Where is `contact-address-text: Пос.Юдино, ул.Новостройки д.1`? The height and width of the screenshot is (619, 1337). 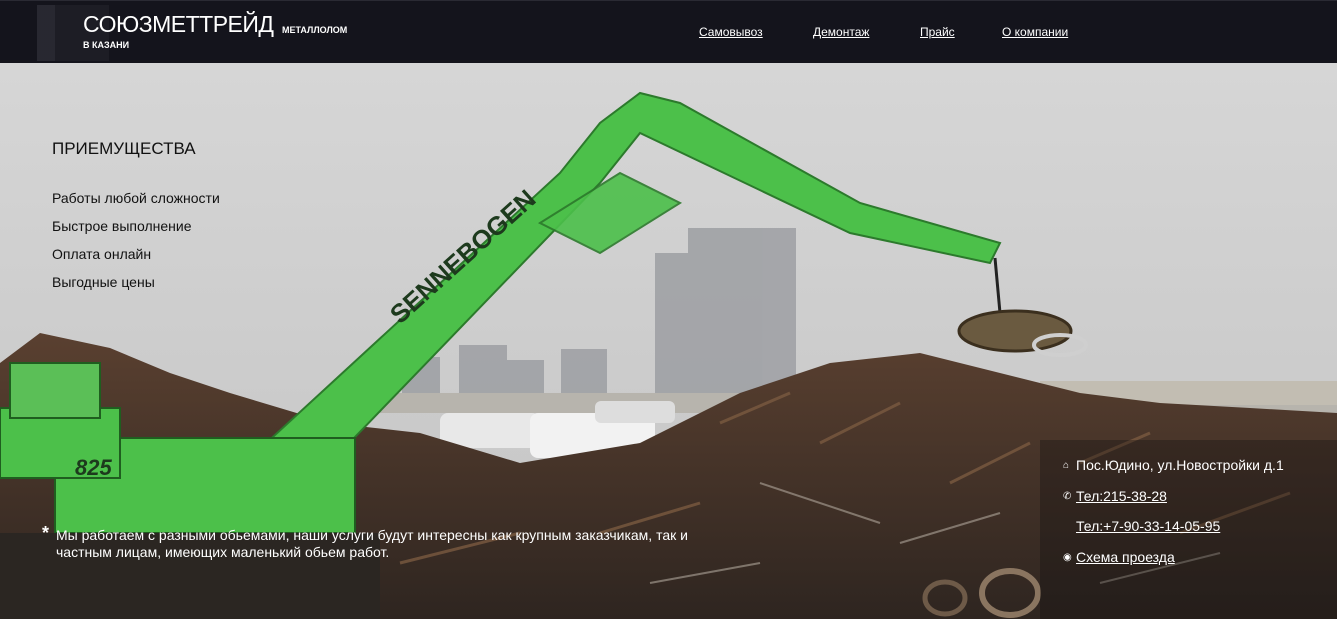 contact-address-text: Пос.Юдино, ул.Новостройки д.1 is located at coordinates (1180, 465).